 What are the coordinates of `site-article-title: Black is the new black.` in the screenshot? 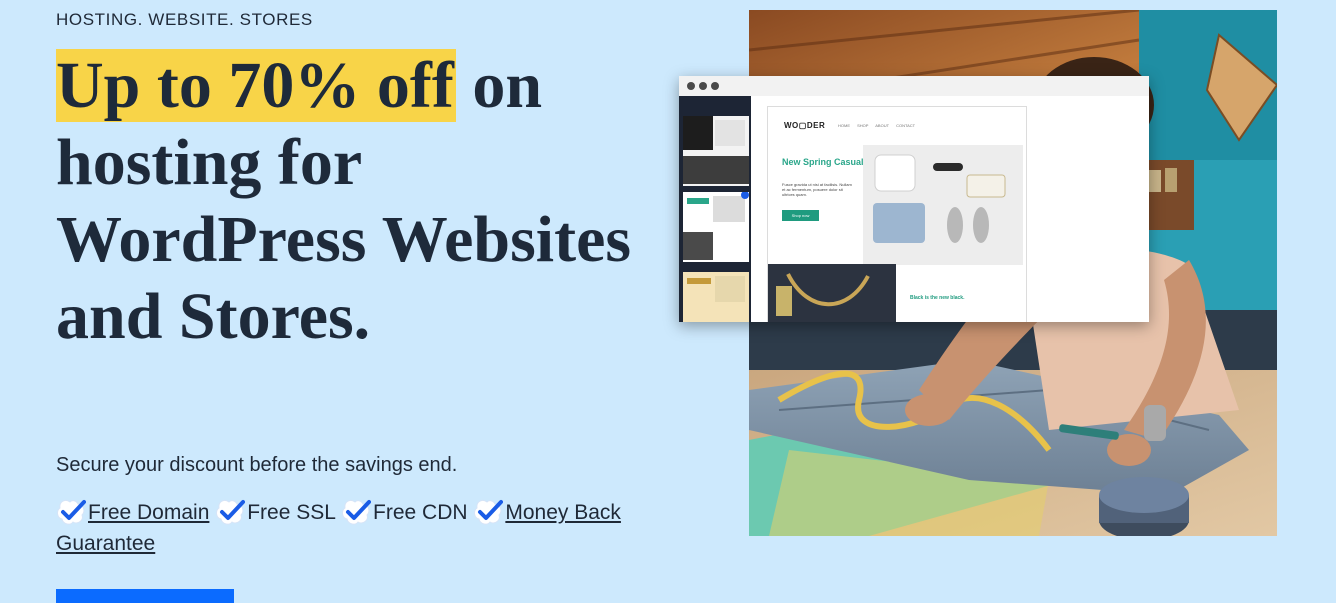 It's located at (937, 298).